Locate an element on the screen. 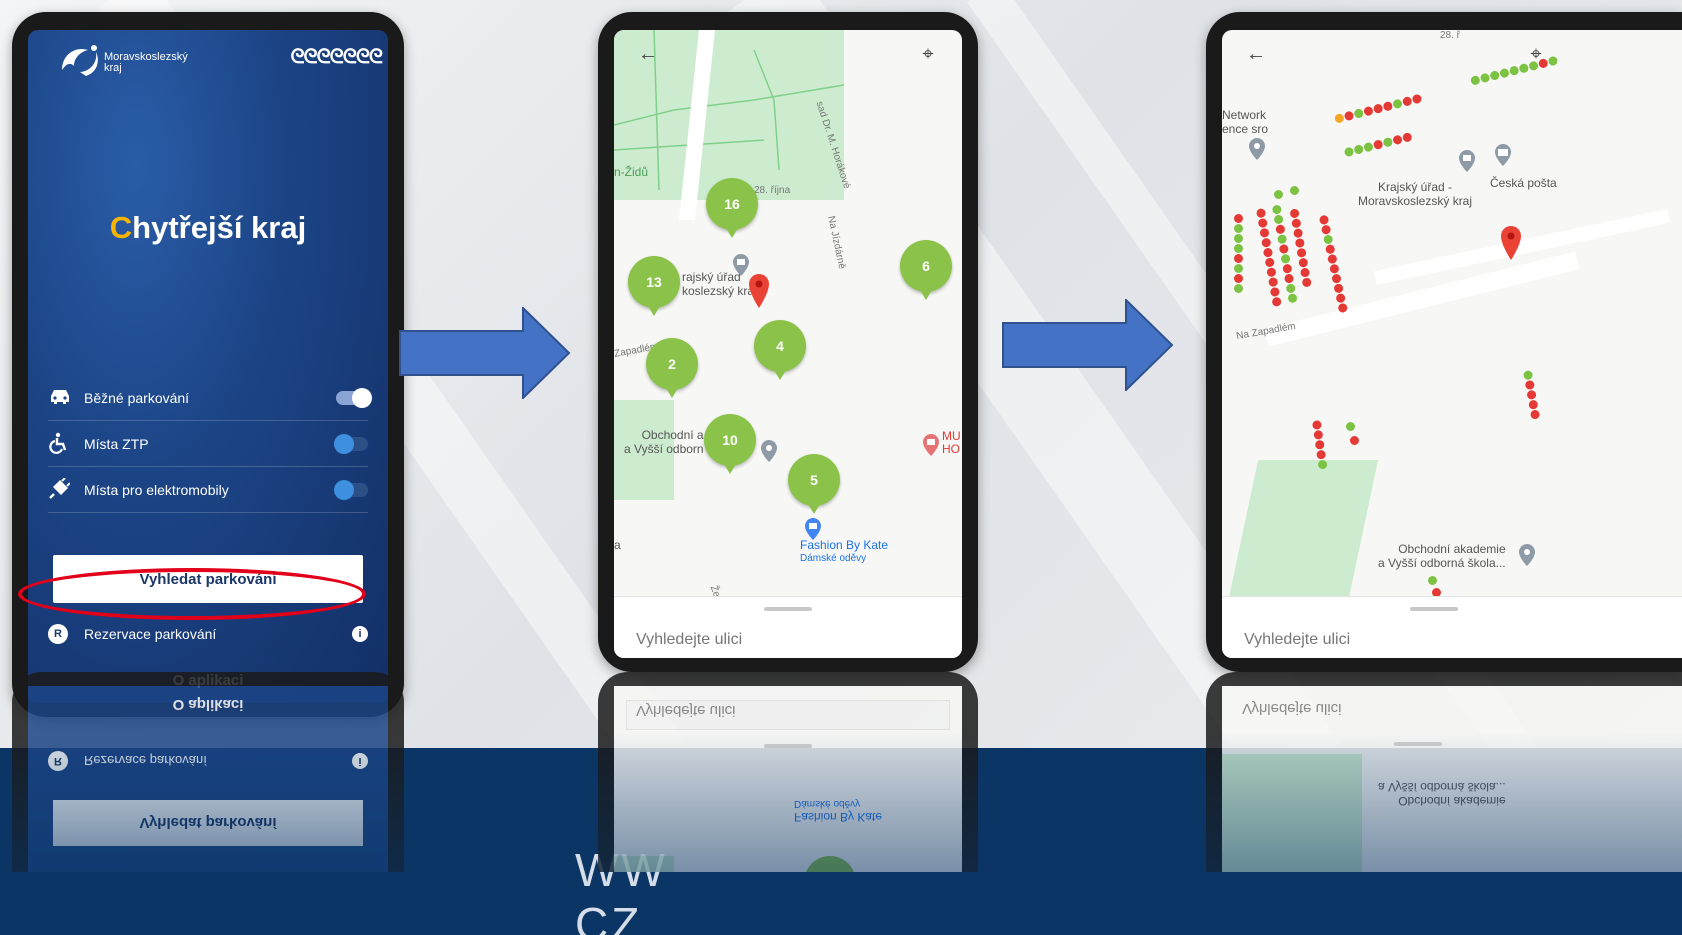  parking-cluster-marker: 16 is located at coordinates (732, 208).